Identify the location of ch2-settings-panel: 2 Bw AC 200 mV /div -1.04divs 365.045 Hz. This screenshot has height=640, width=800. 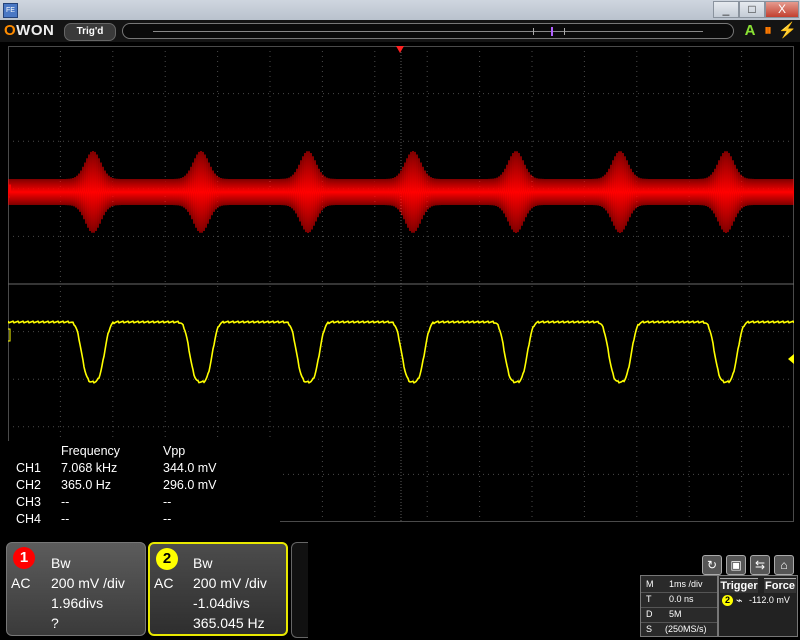
(218, 589).